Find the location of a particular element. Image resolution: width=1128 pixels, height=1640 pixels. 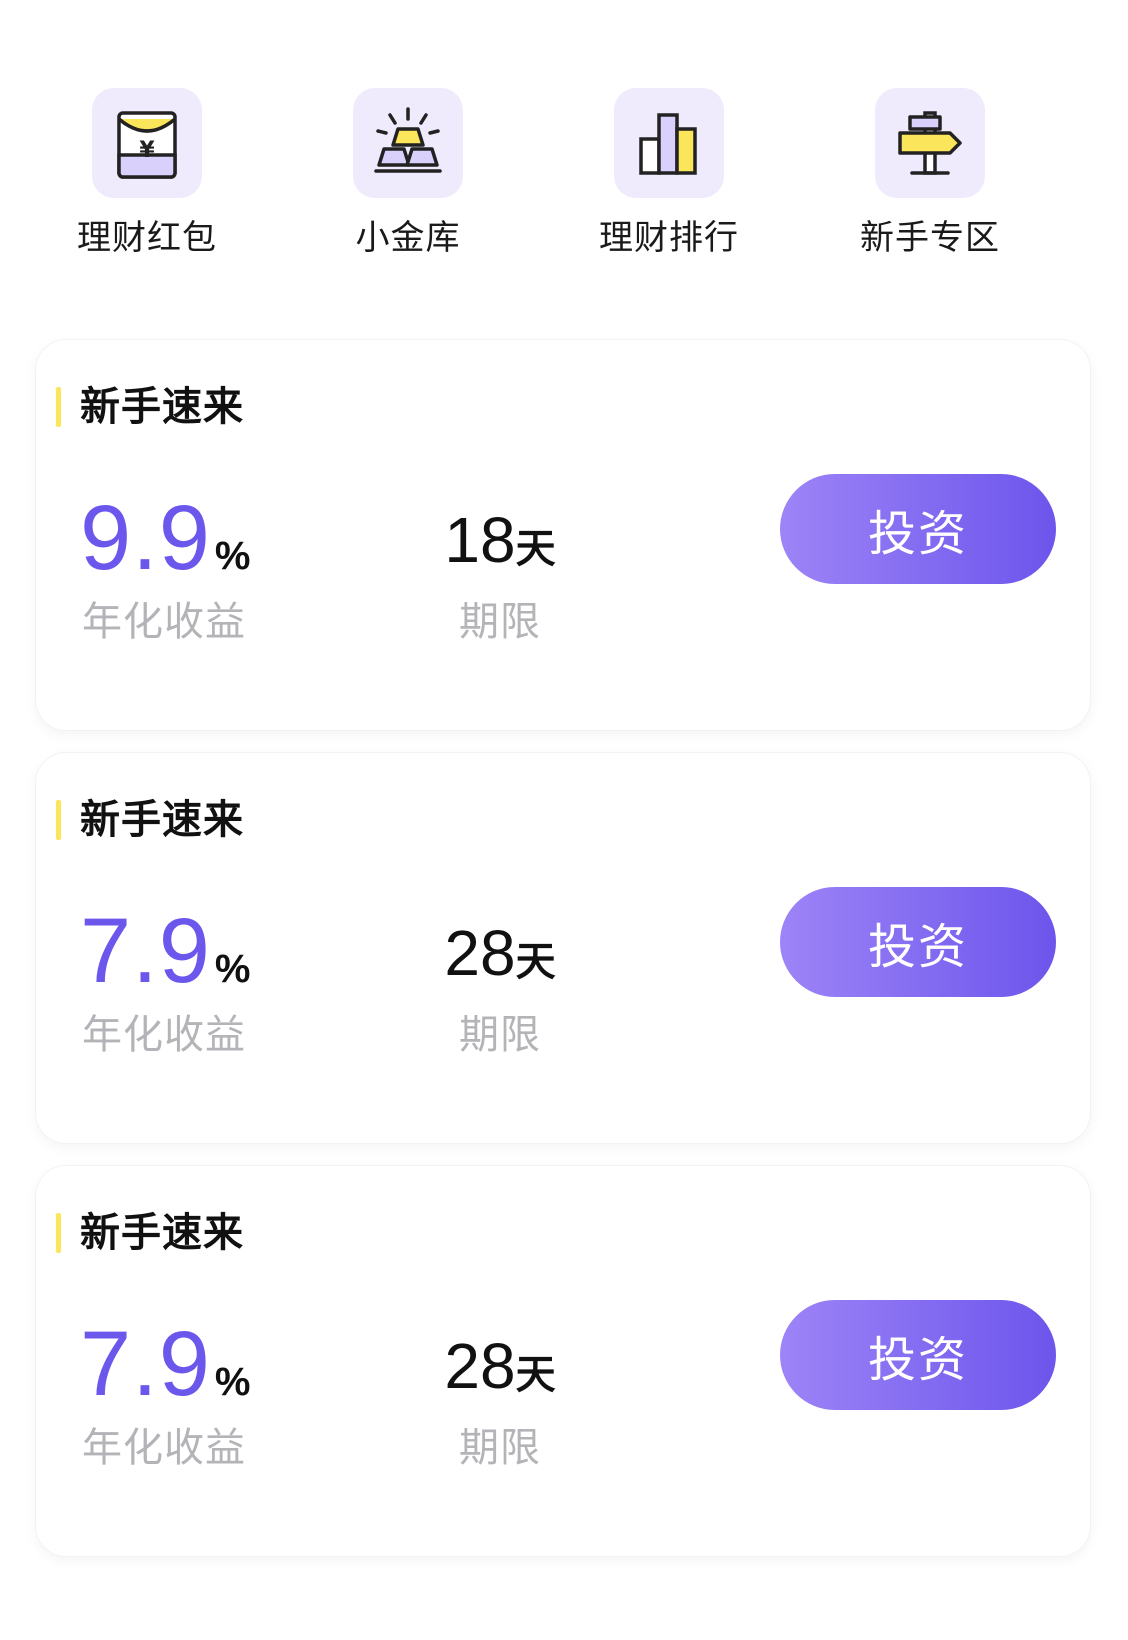

signpost-icon-tile is located at coordinates (930, 143).